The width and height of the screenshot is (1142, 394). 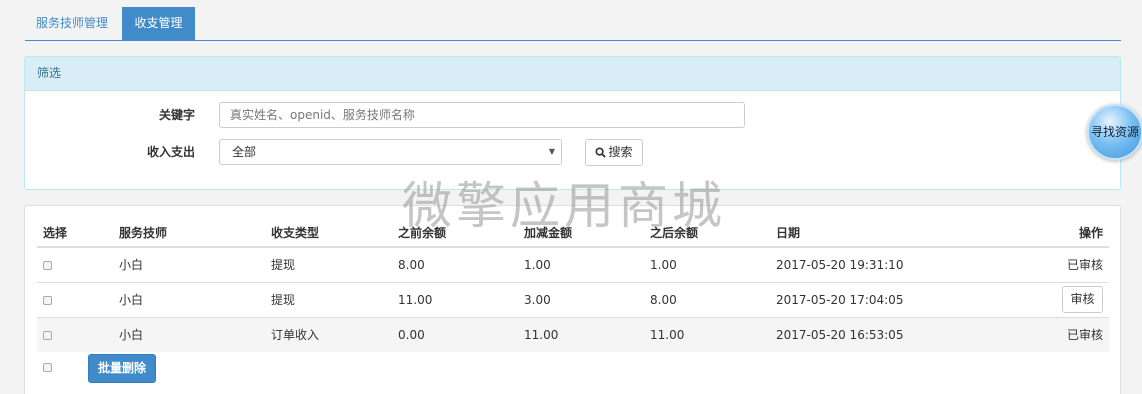 I want to click on cell-change: 11.00, so click(x=581, y=334).